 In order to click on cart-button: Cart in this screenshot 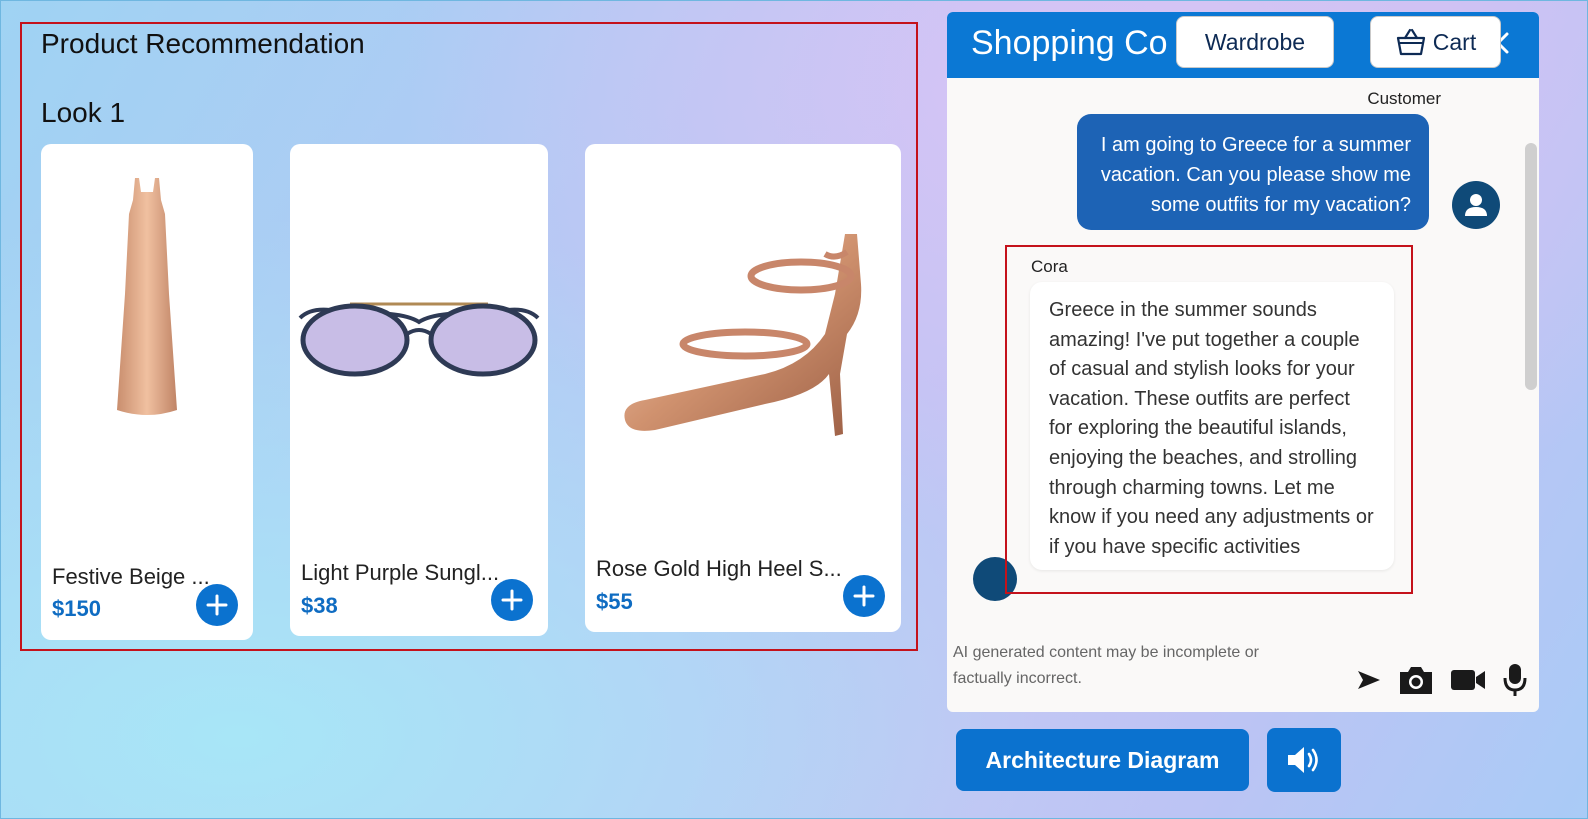, I will do `click(1435, 42)`.